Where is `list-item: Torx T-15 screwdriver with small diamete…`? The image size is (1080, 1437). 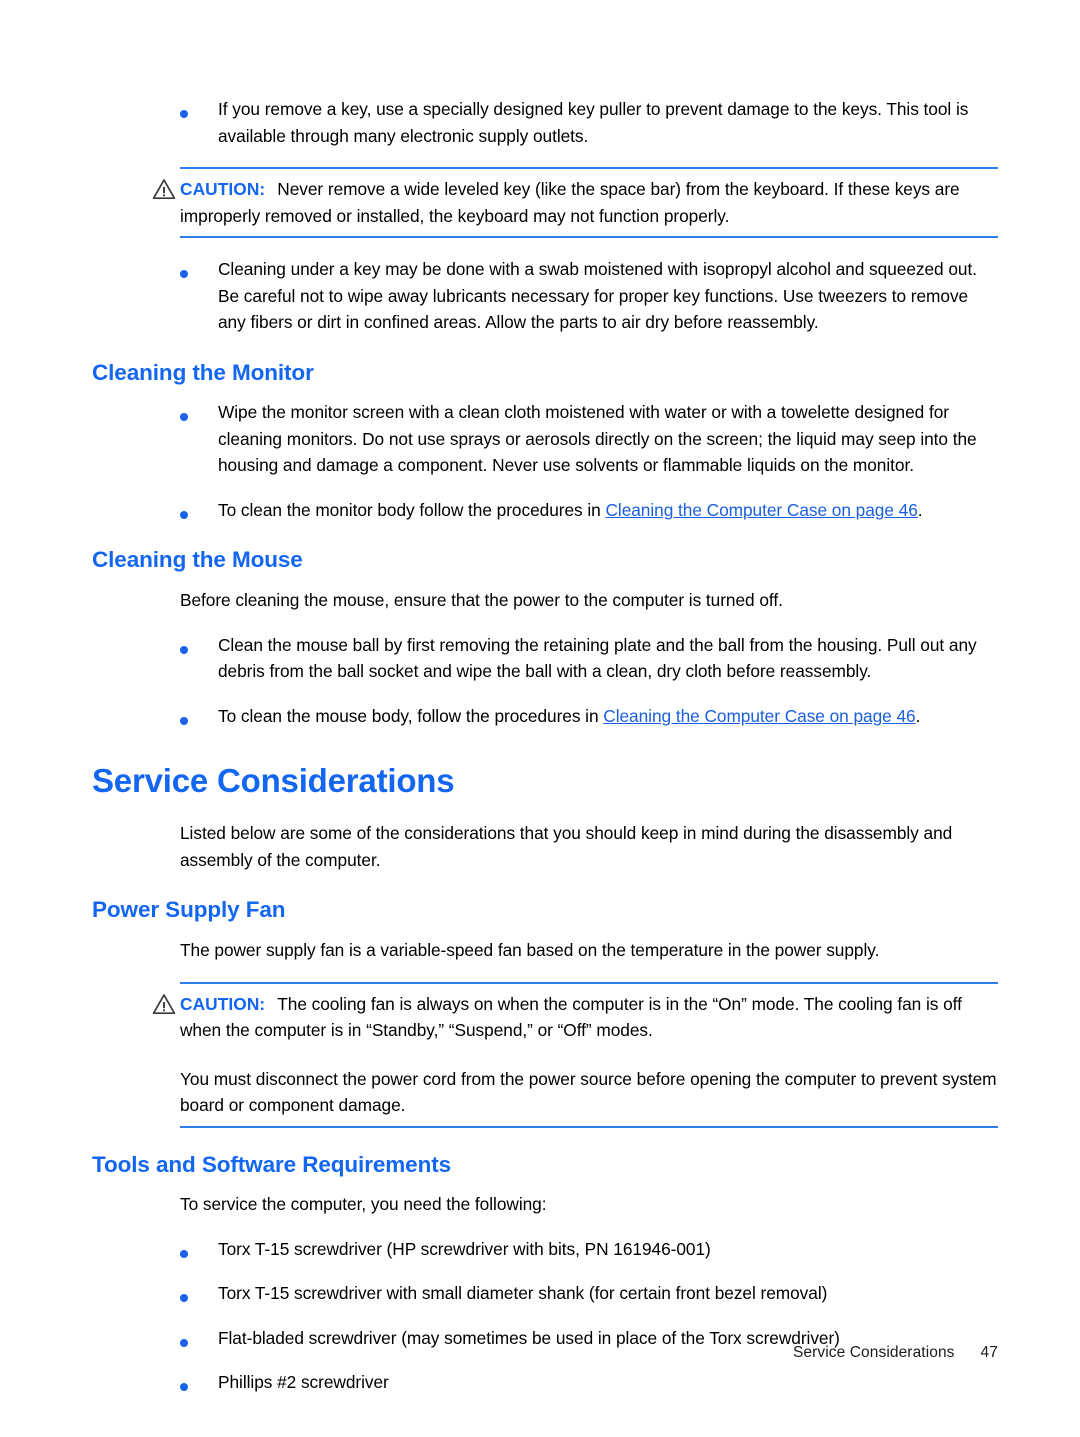
list-item: Torx T-15 screwdriver with small diamete… is located at coordinates (545, 1293).